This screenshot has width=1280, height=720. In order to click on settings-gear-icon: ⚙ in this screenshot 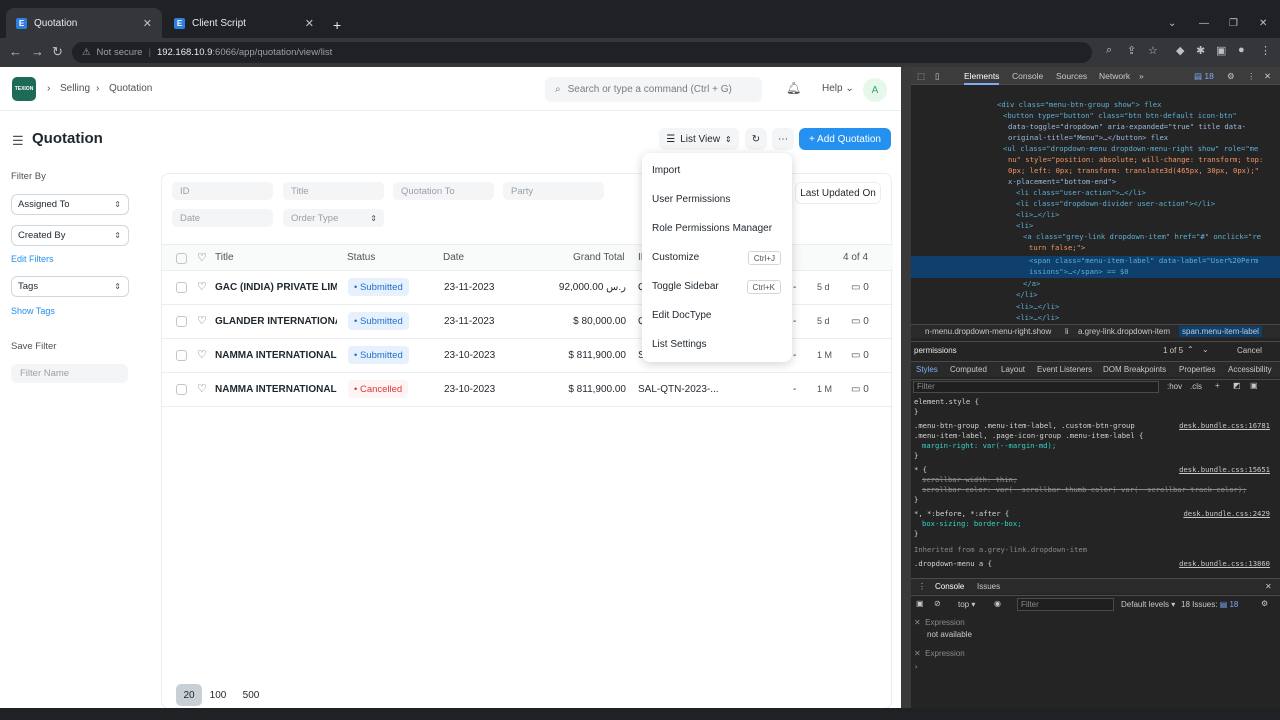, I will do `click(1231, 76)`.